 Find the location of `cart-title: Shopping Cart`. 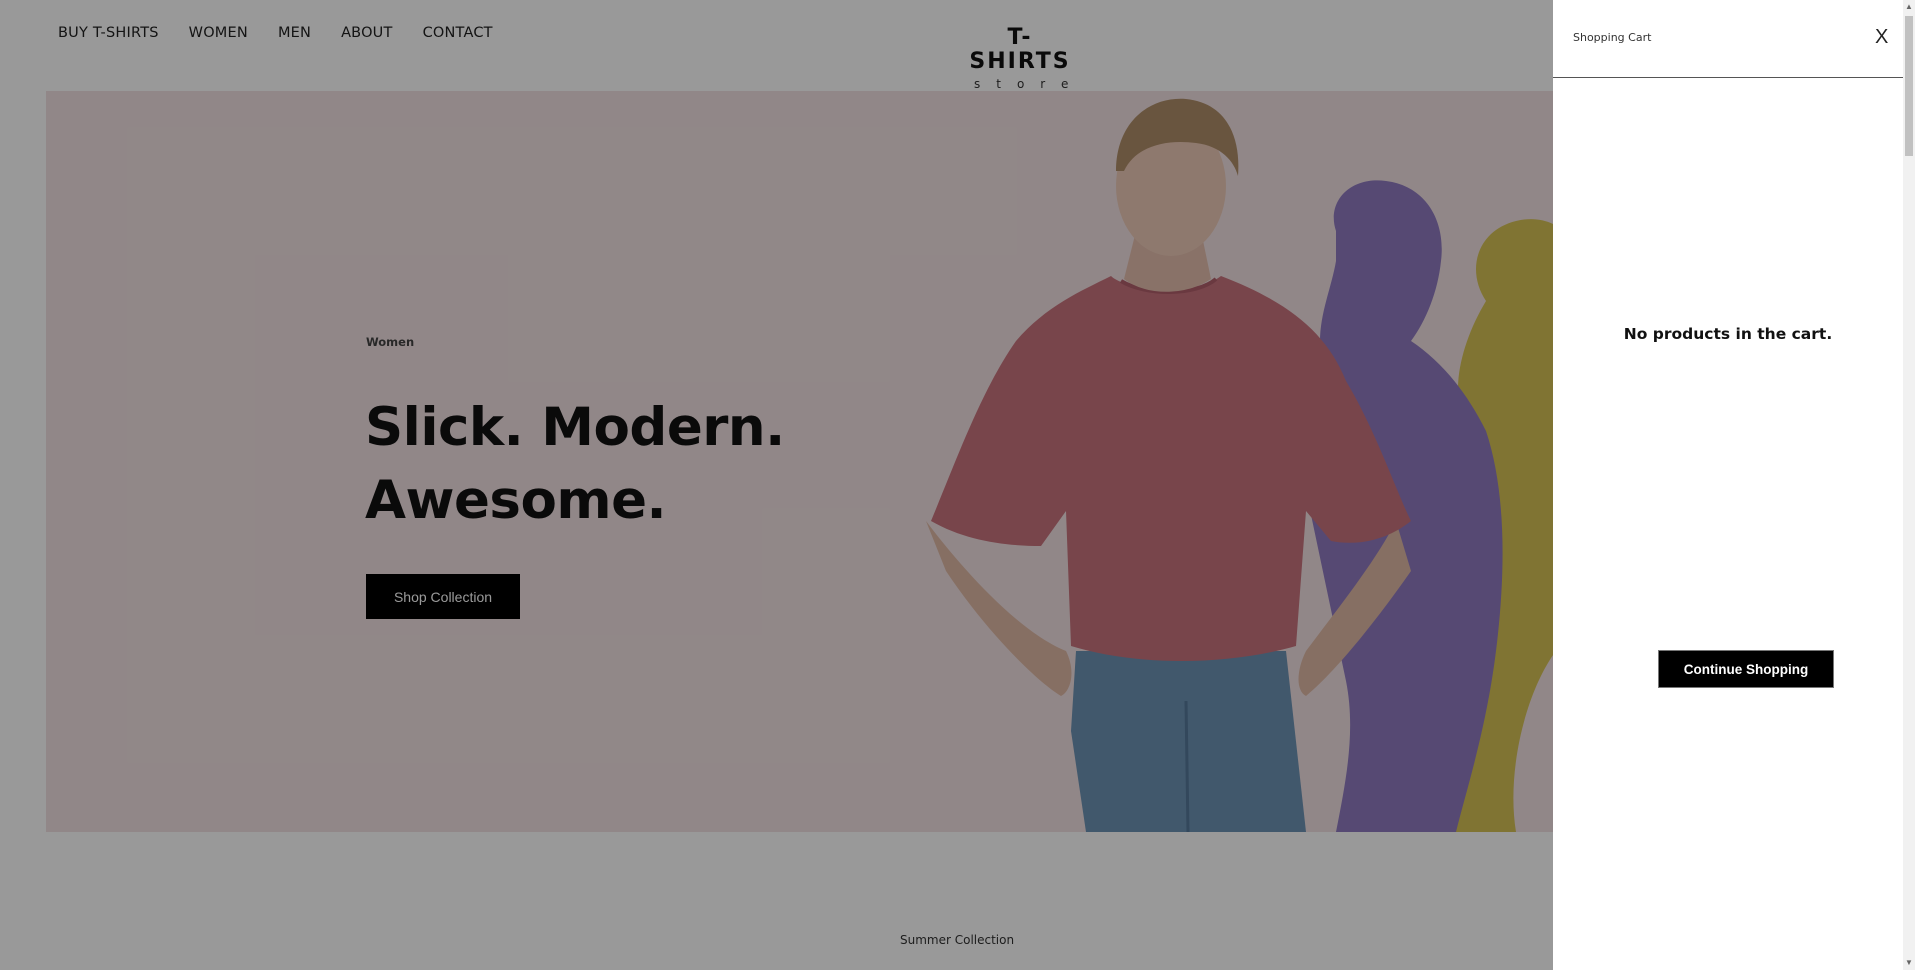

cart-title: Shopping Cart is located at coordinates (1612, 37).